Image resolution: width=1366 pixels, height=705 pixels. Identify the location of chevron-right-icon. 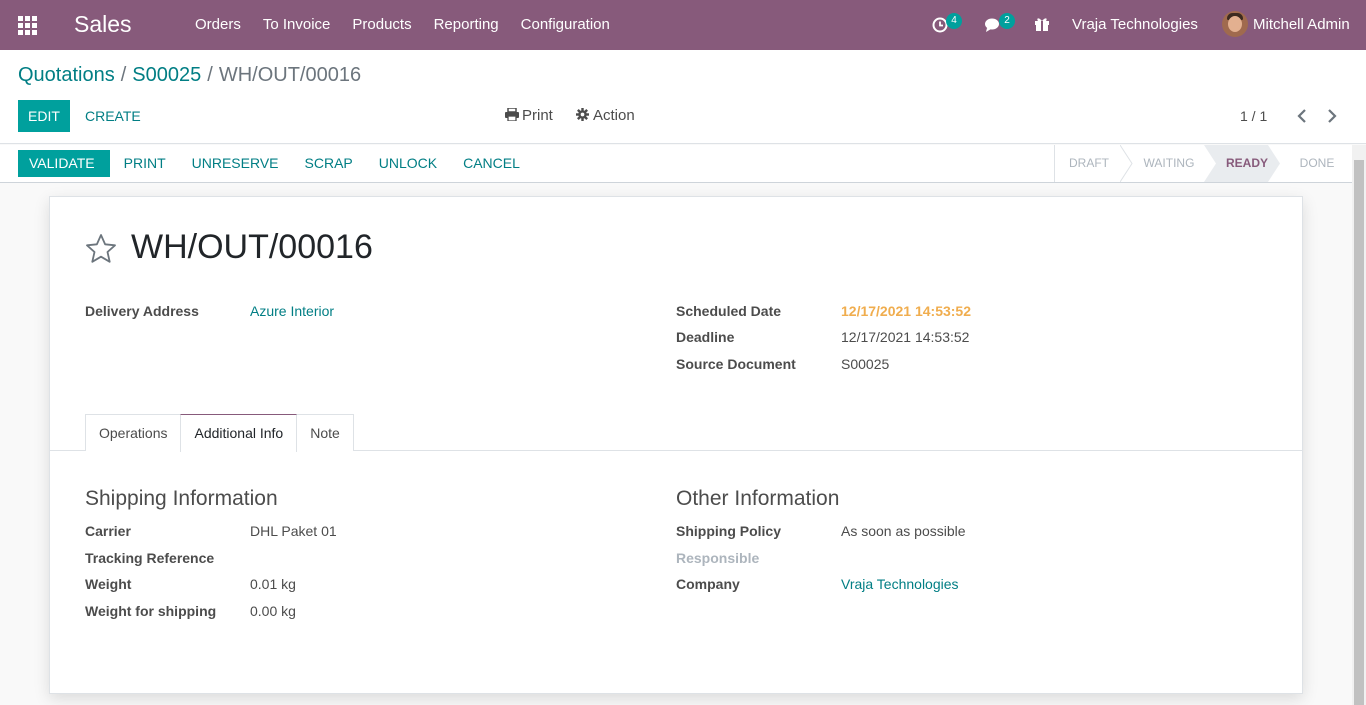
(1332, 116).